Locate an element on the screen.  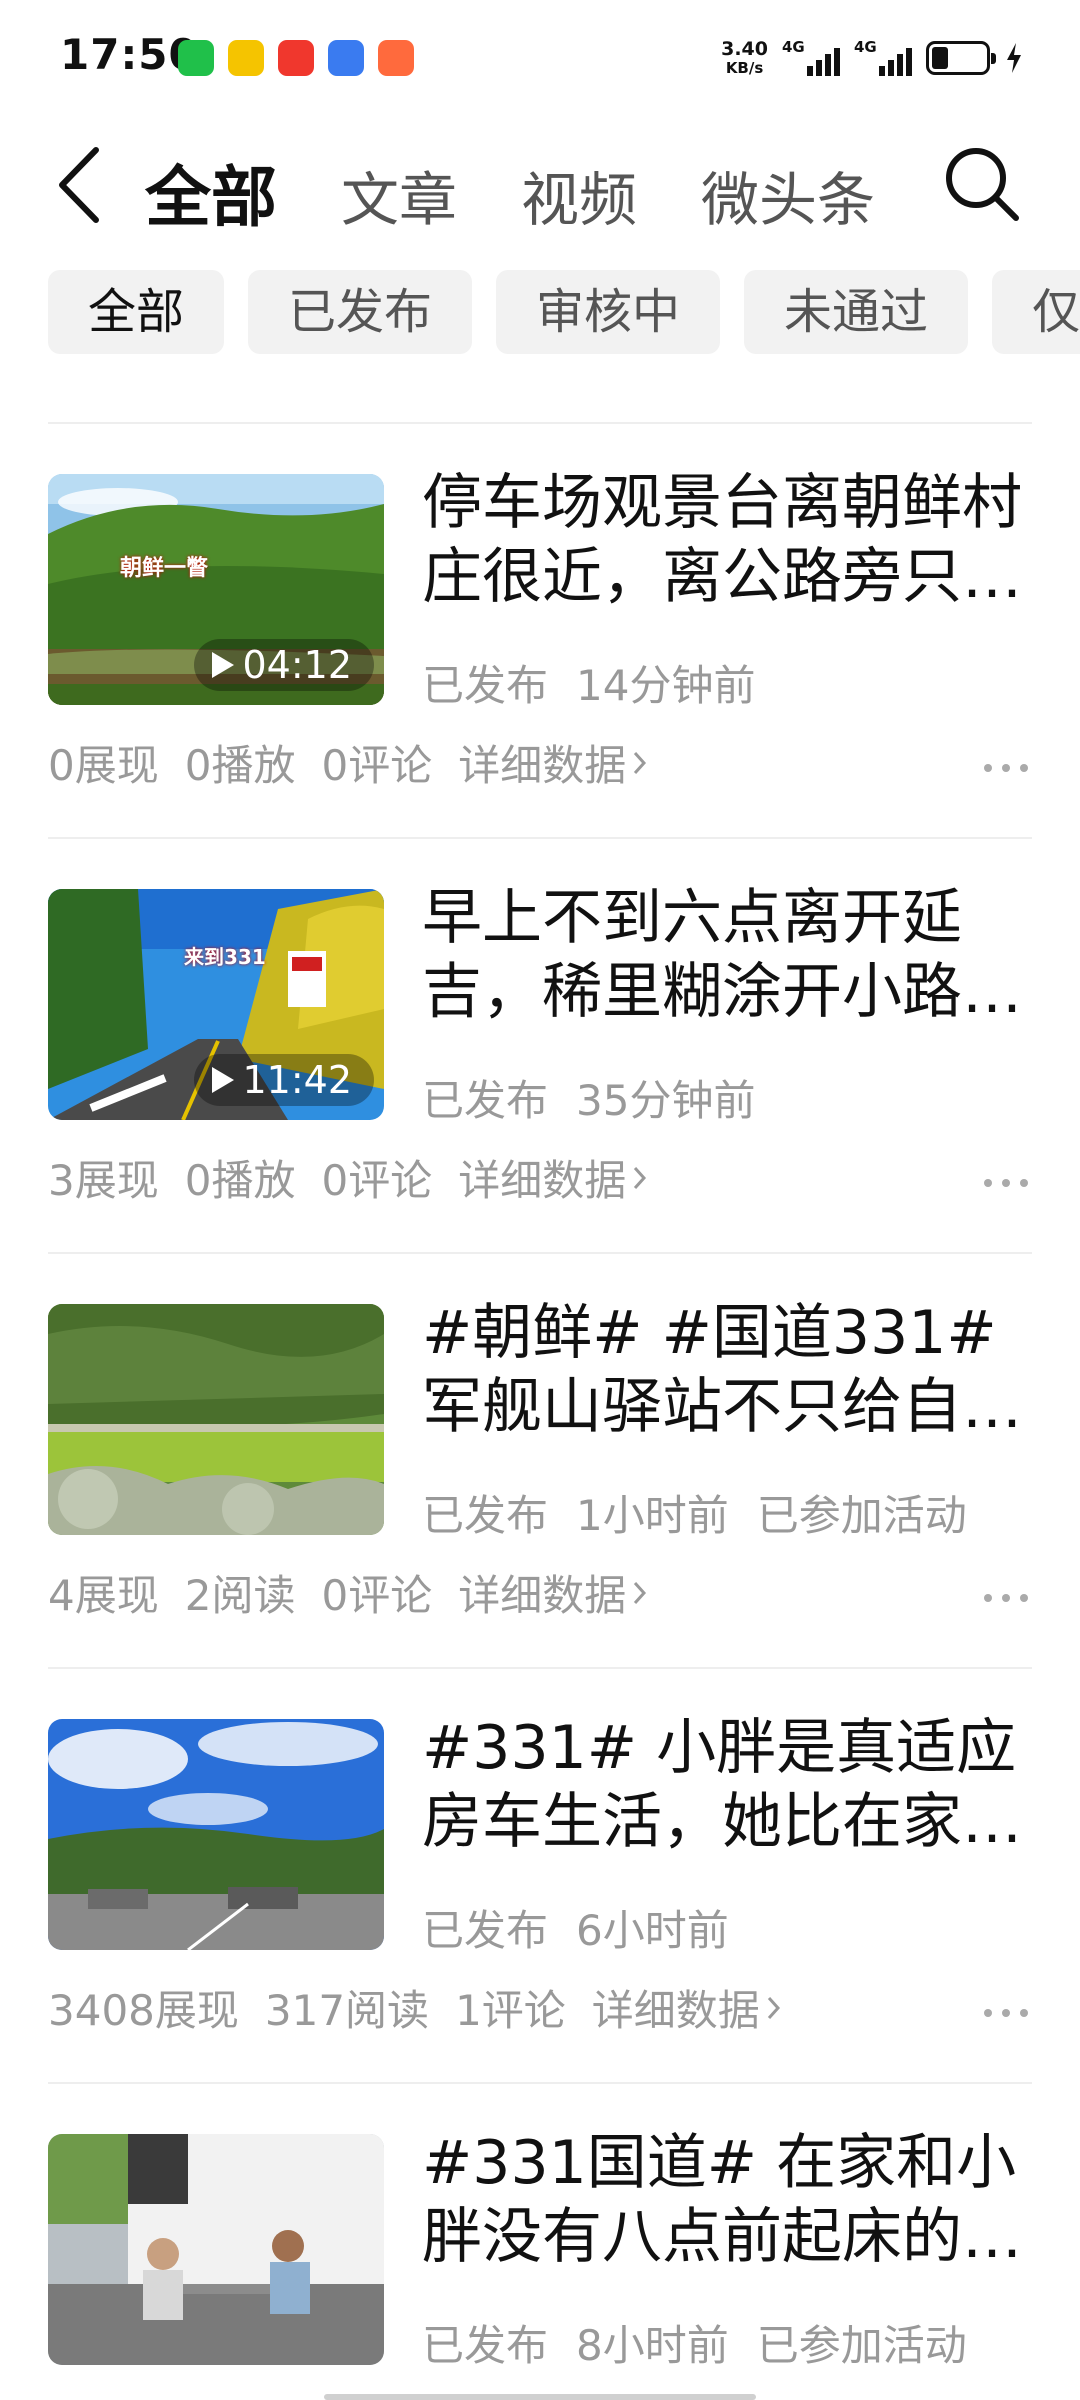
item-stats: 3408展现 317阅读 1评论 详细数据 is located at coordinates (415, 2007).